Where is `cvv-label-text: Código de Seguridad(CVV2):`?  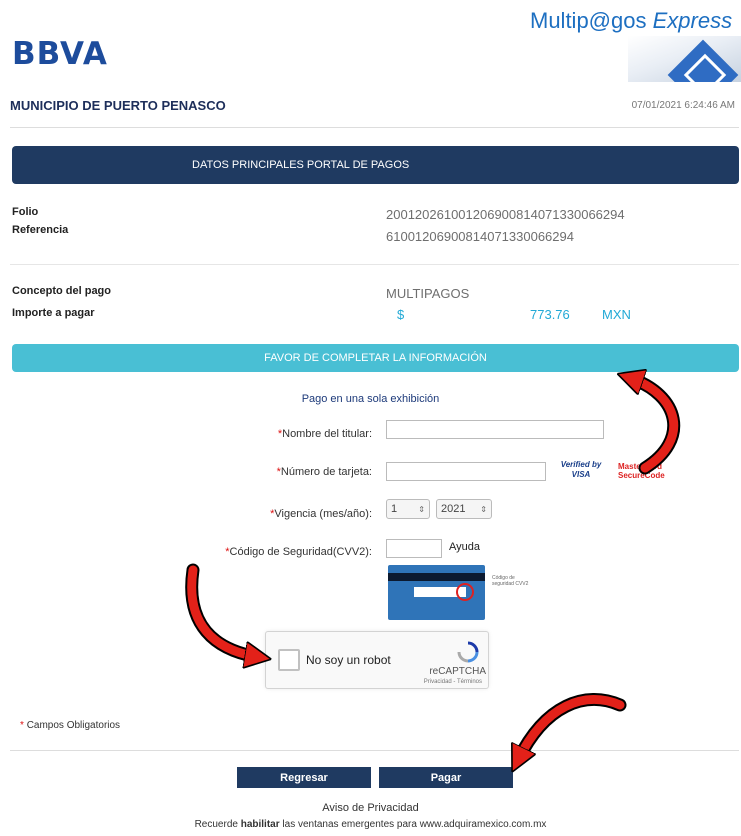
cvv-label-text: Código de Seguridad(CVV2): is located at coordinates (300, 552).